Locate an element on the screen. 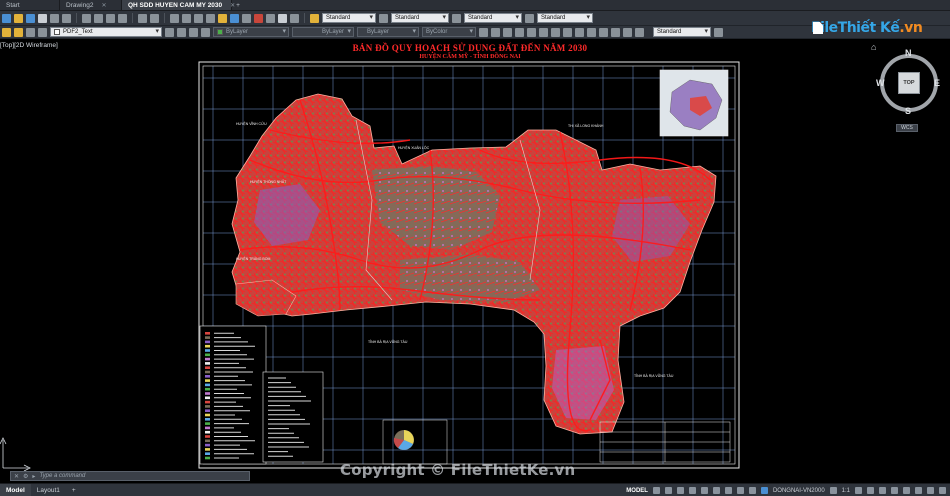 Image resolution: width=950 pixels, height=496 pixels. compass-north: N is located at coordinates (908, 53).